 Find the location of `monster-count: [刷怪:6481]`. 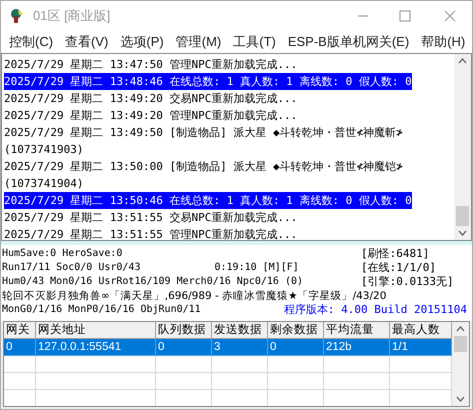

monster-count: [刷怪:6481] is located at coordinates (395, 254).